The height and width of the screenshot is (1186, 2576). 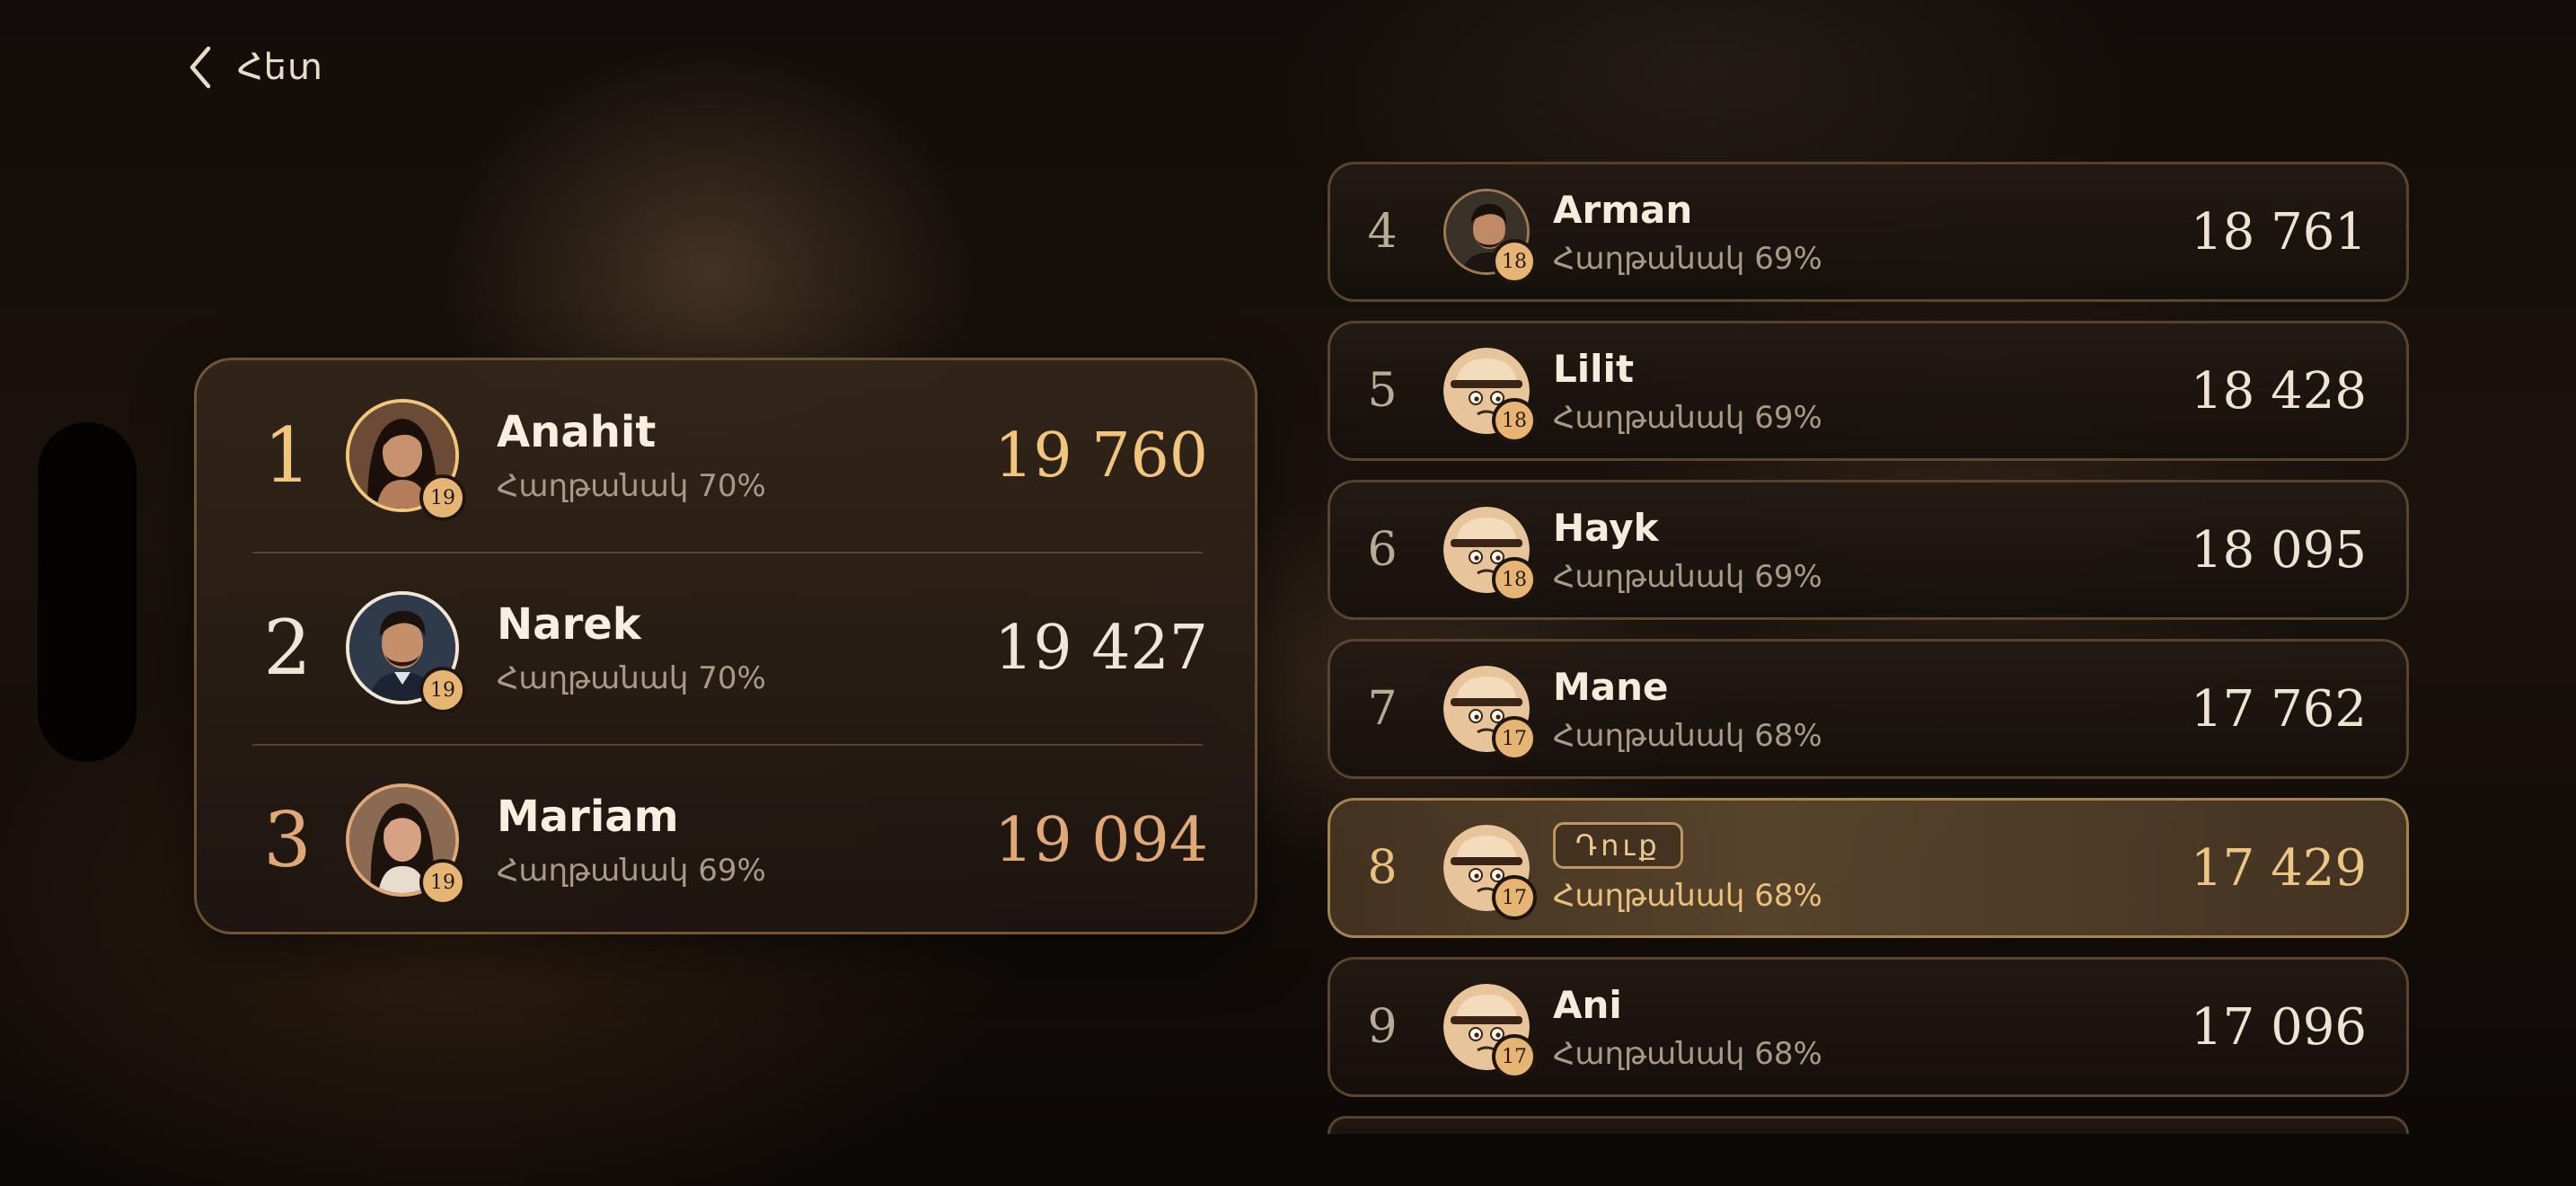 I want to click on rank-number: 1, so click(x=287, y=456).